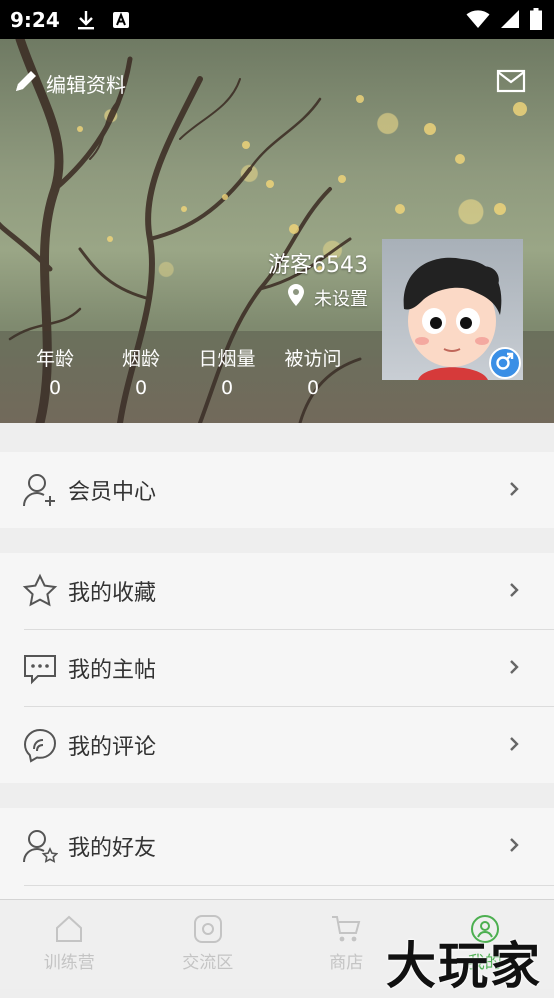 The height and width of the screenshot is (998, 554). Describe the element at coordinates (40, 846) in the screenshot. I see `friend-star-icon` at that location.